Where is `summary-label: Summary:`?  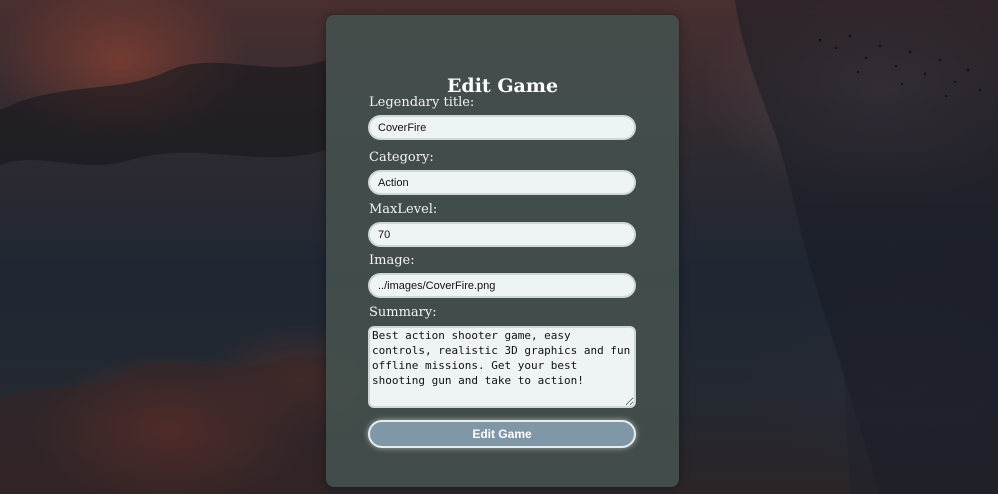 summary-label: Summary: is located at coordinates (403, 312).